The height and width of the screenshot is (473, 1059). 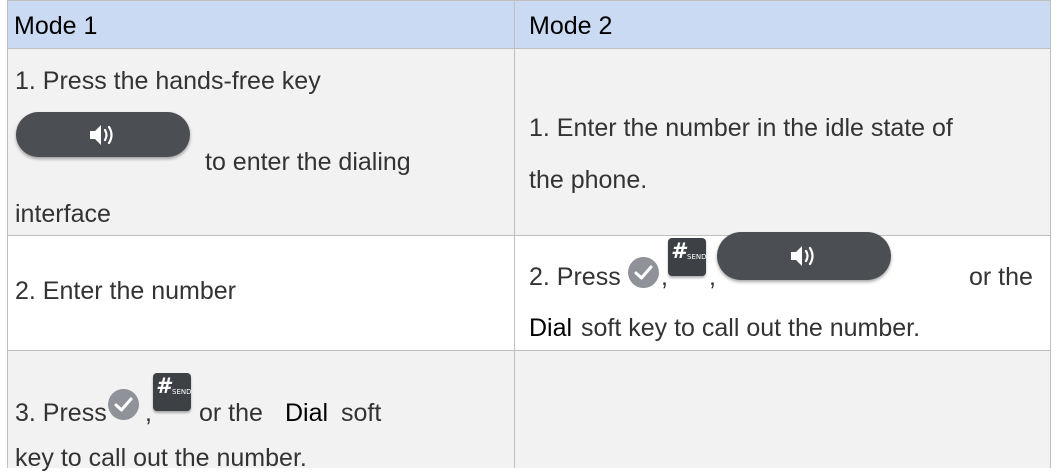 I want to click on hands-free-key, so click(x=103, y=134).